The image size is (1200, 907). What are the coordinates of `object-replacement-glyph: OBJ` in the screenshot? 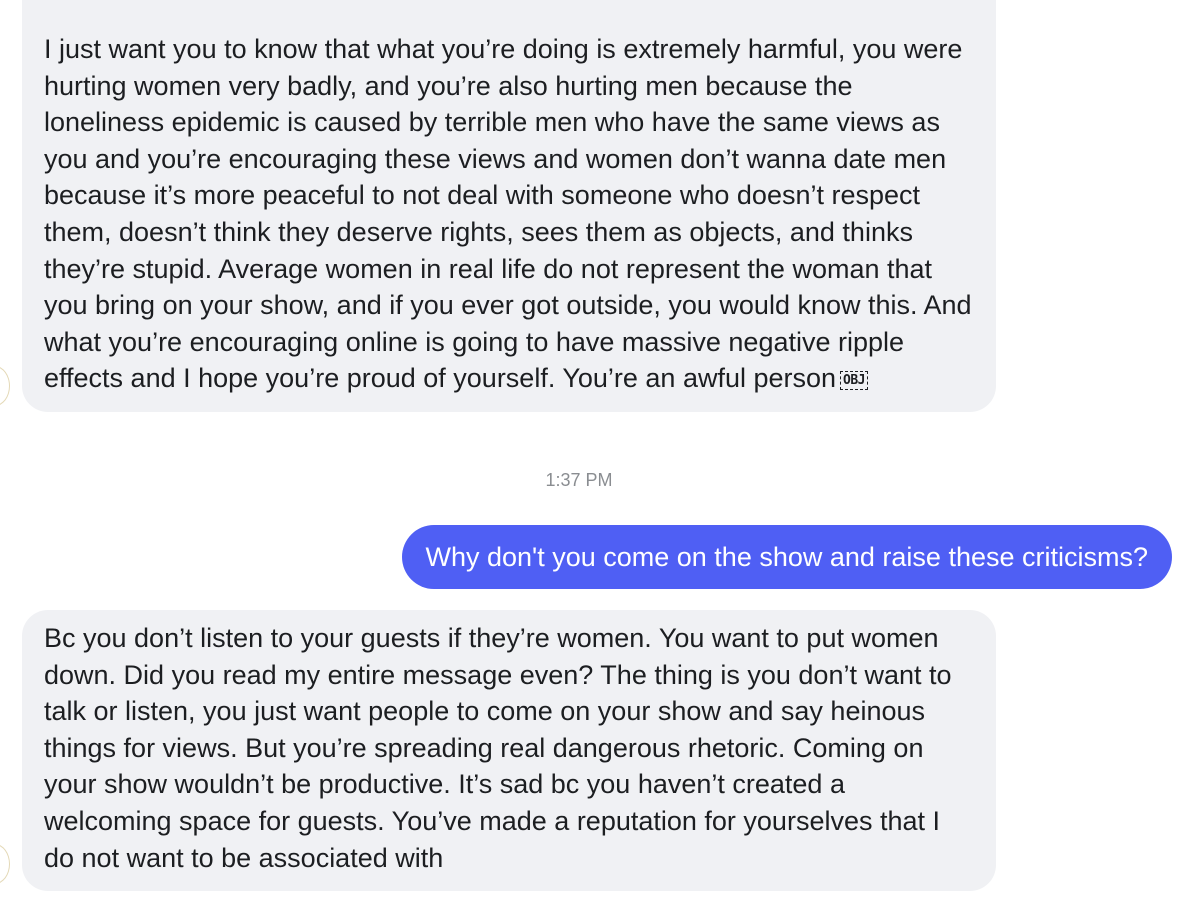 It's located at (854, 381).